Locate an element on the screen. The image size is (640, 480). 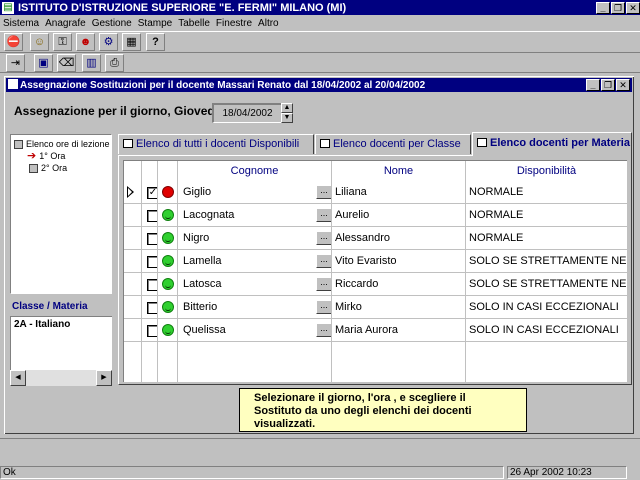
scroll-right-icon: ▶ is located at coordinates (104, 378).